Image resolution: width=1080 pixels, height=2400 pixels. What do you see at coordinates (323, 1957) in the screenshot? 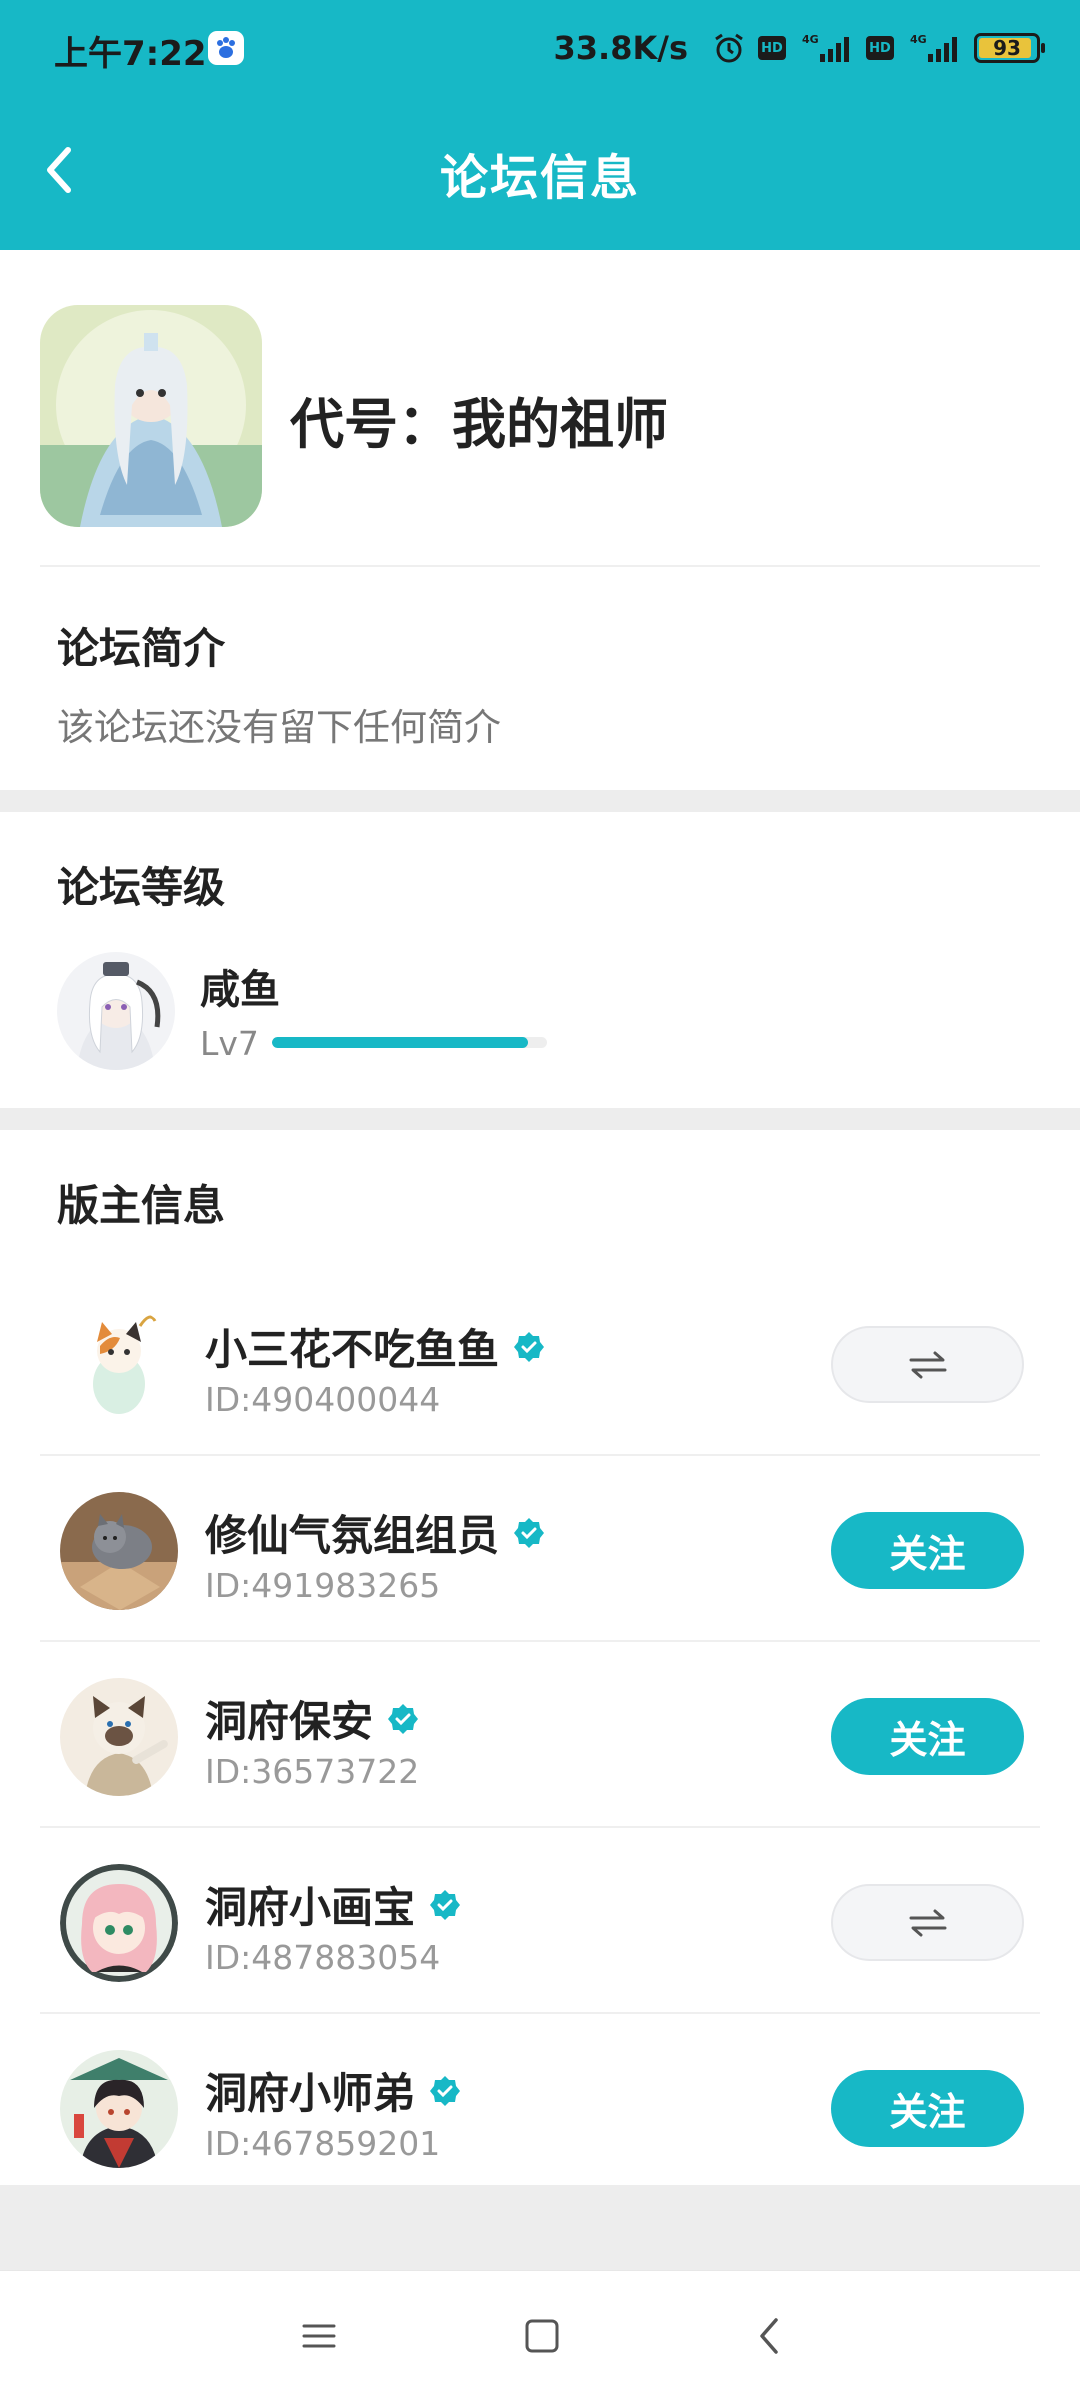
I see `moderator-id: ID:487883054` at bounding box center [323, 1957].